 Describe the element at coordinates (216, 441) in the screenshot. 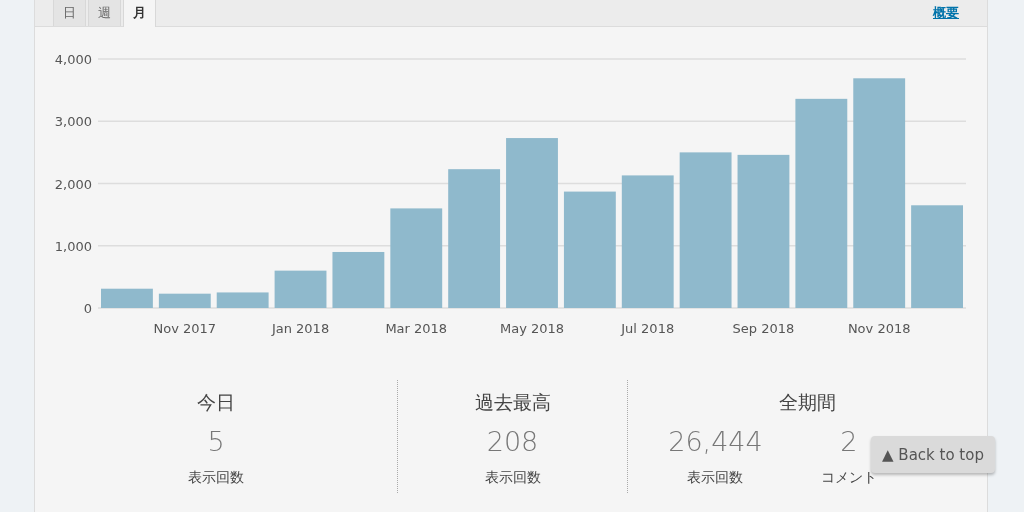

I see `stat-value: 5` at that location.